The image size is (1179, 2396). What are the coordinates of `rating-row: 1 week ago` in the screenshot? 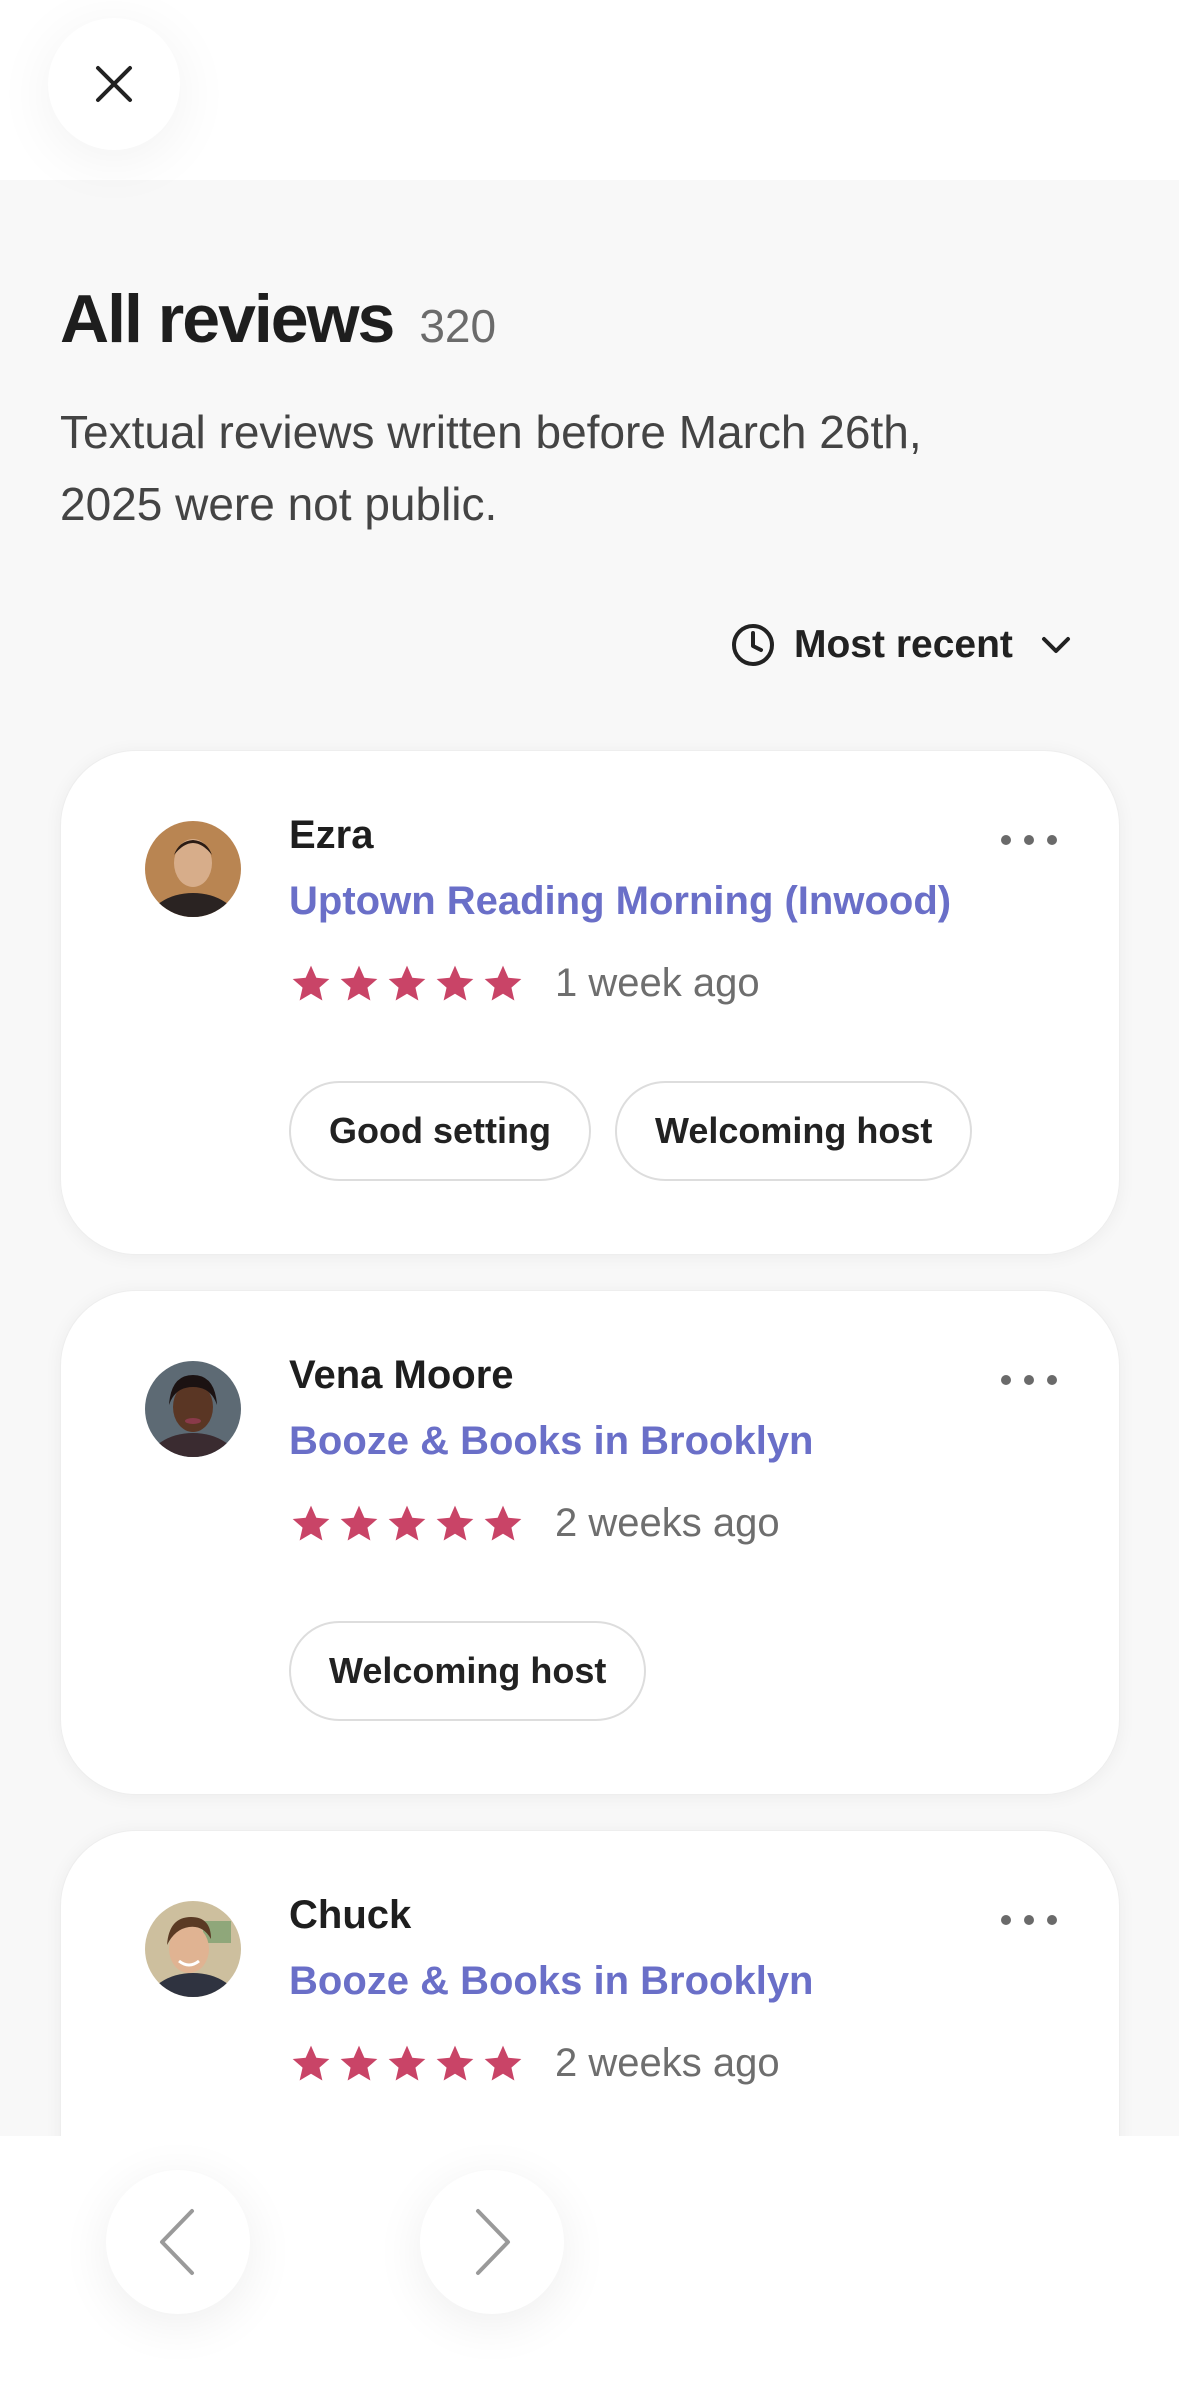 It's located at (524, 983).